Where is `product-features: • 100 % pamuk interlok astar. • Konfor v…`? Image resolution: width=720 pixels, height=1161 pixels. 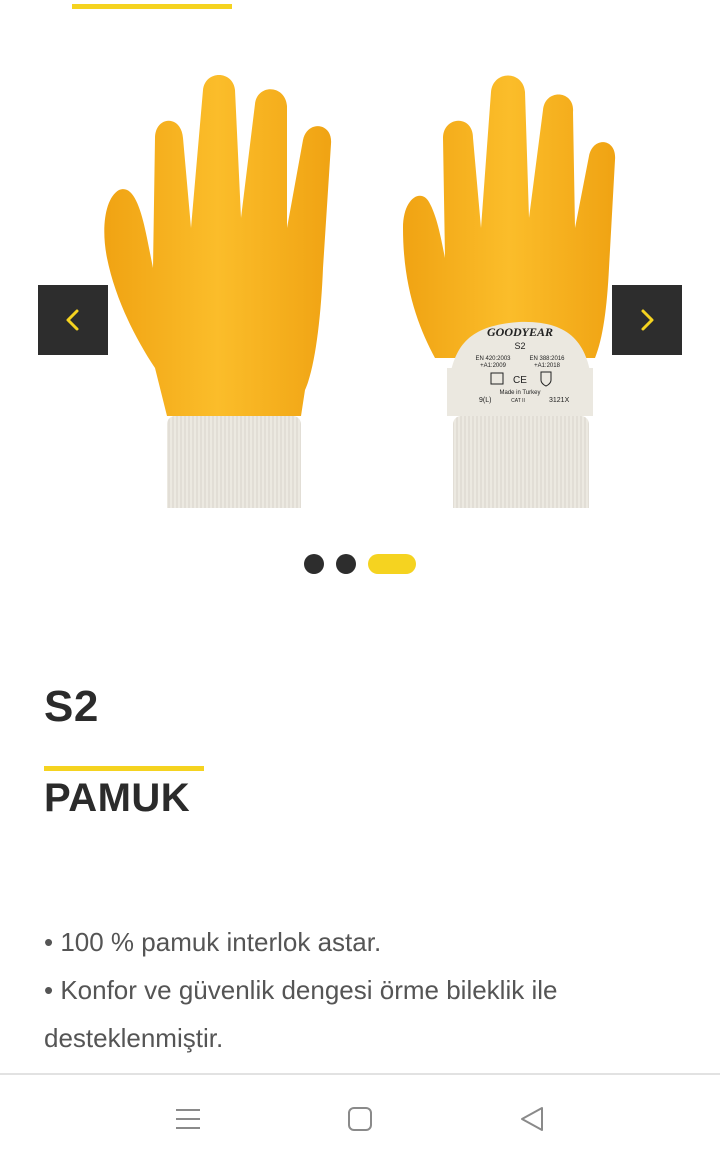 product-features: • 100 % pamuk interlok astar. • Konfor v… is located at coordinates (354, 990).